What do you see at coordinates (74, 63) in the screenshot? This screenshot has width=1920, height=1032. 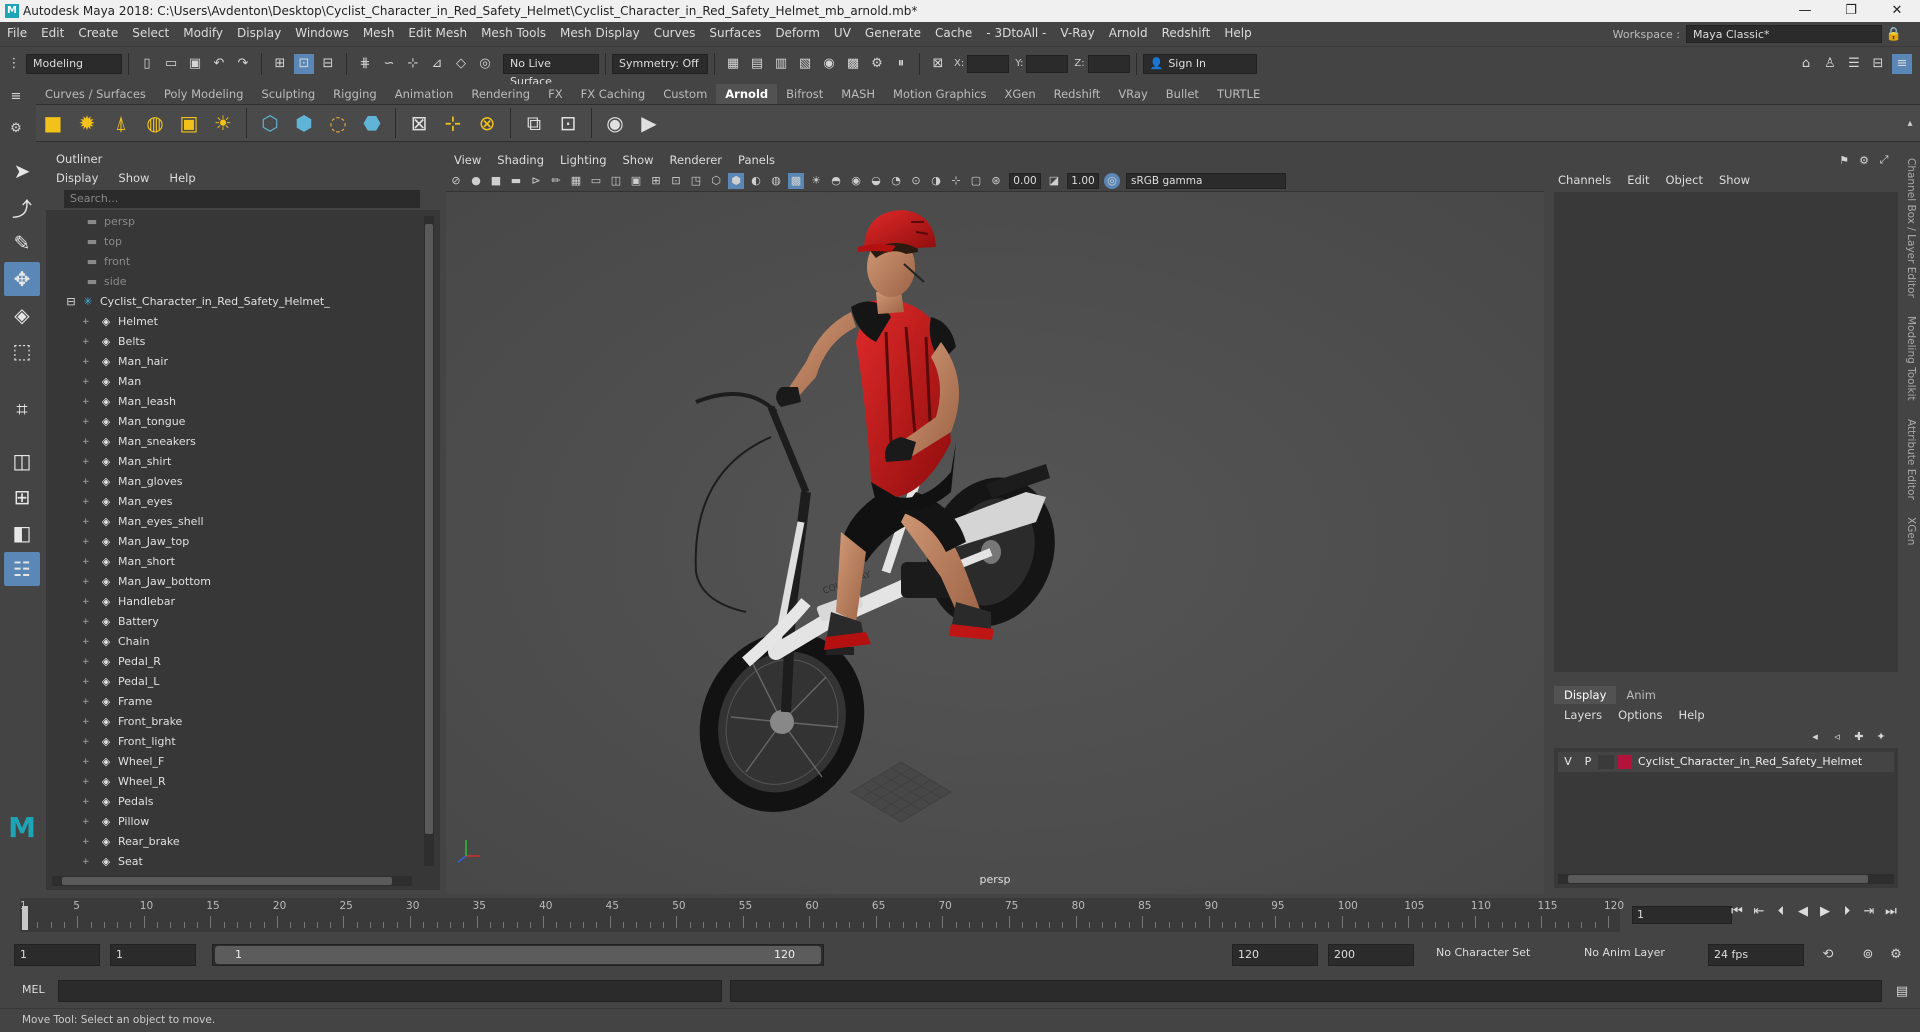 I see `menu-set-dropdown: Modeling` at bounding box center [74, 63].